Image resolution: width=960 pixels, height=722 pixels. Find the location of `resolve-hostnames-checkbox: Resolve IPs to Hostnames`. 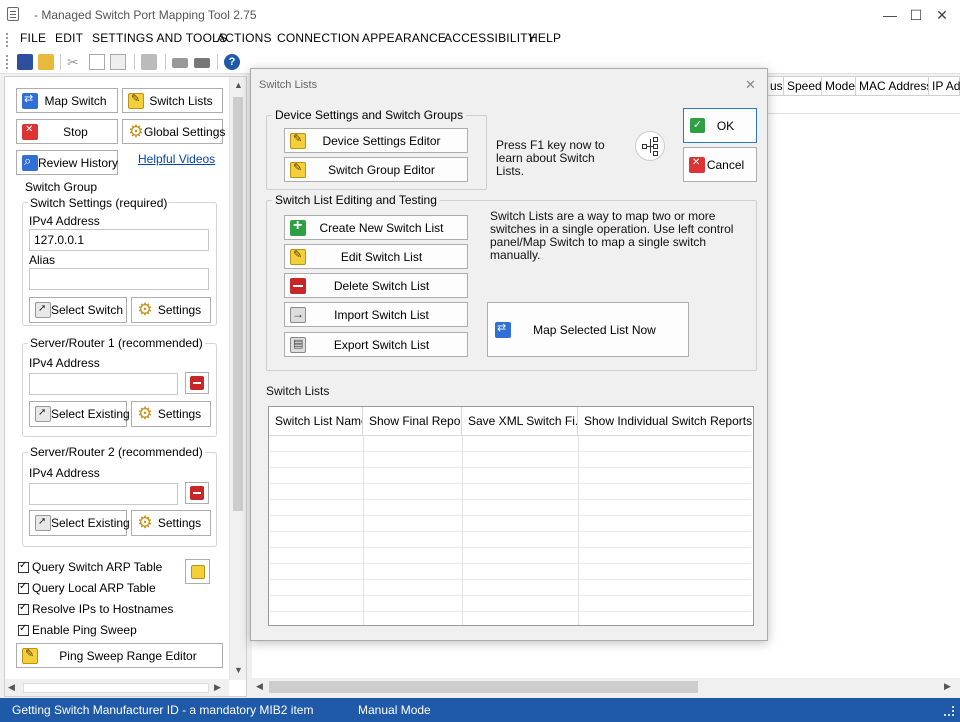

resolve-hostnames-checkbox: Resolve IPs to Hostnames is located at coordinates (95, 609).